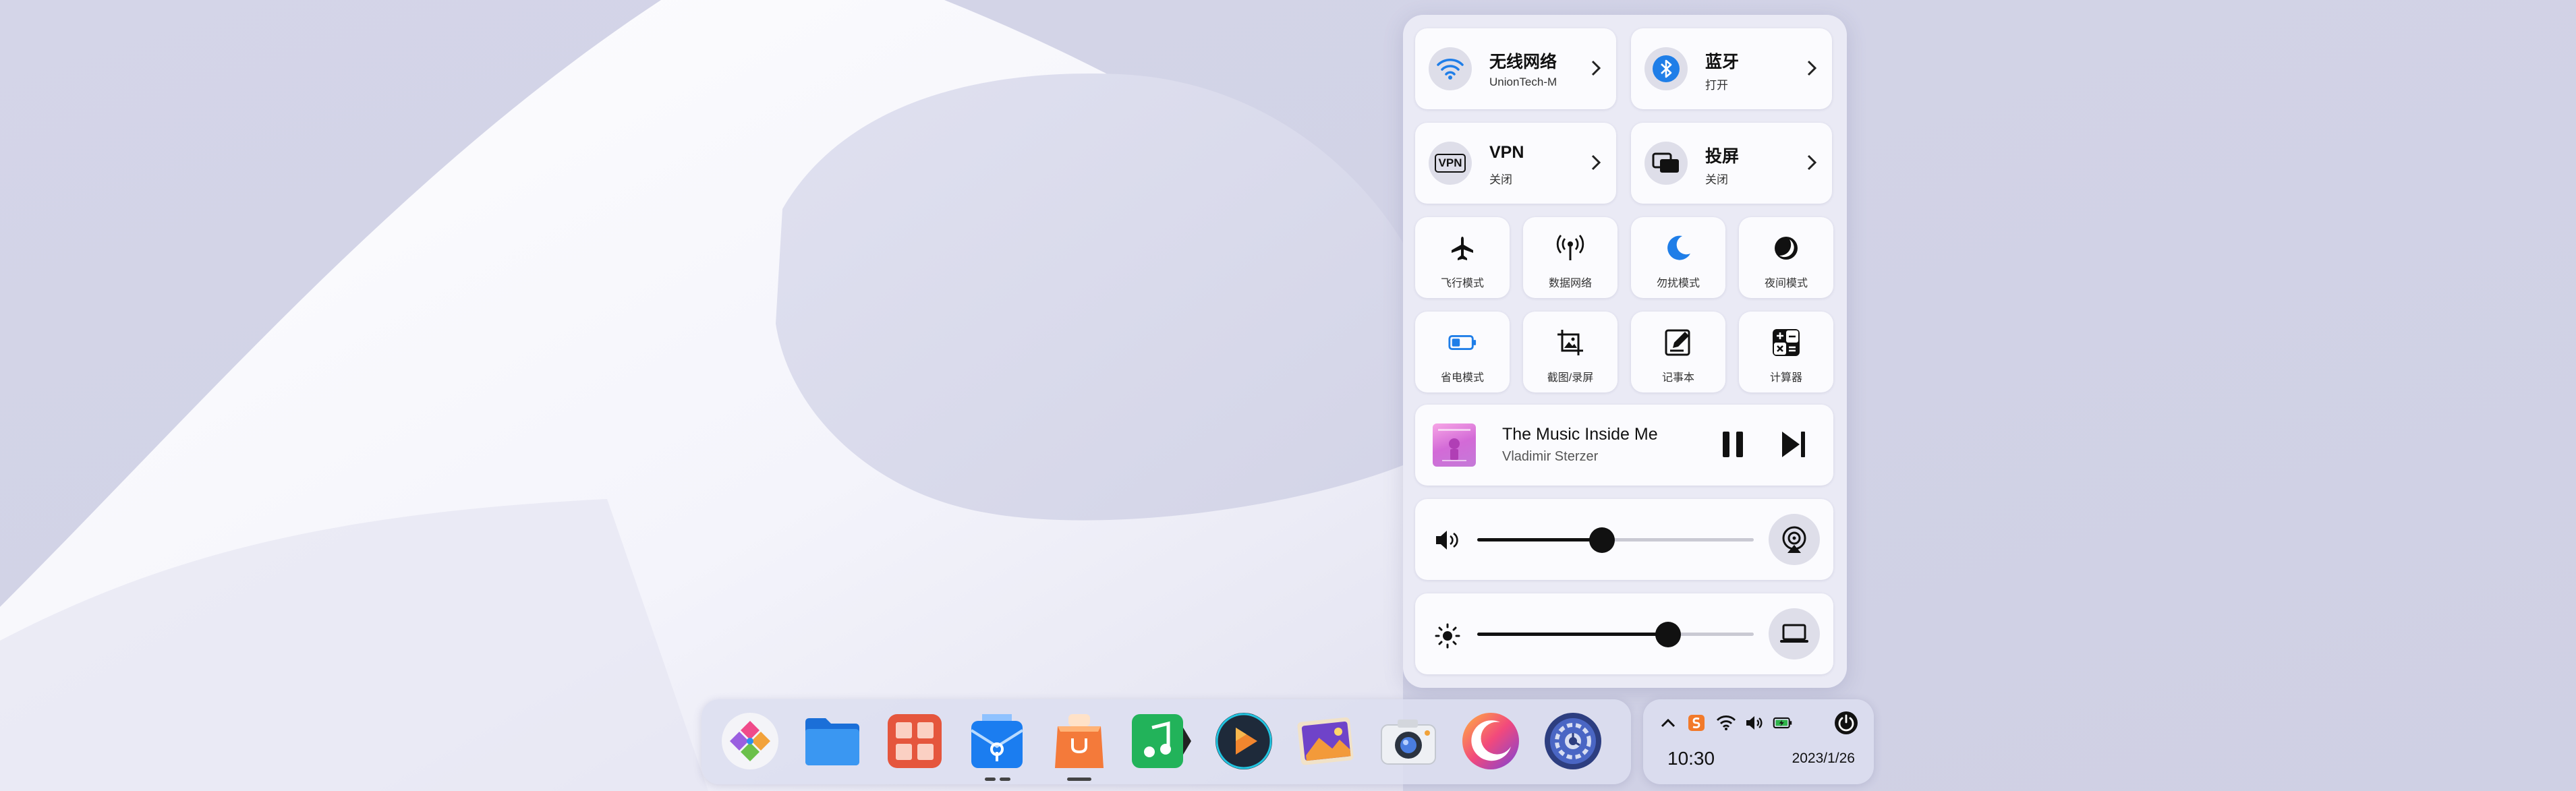  Describe the element at coordinates (1570, 248) in the screenshot. I see `cellular-antenna-icon` at that location.